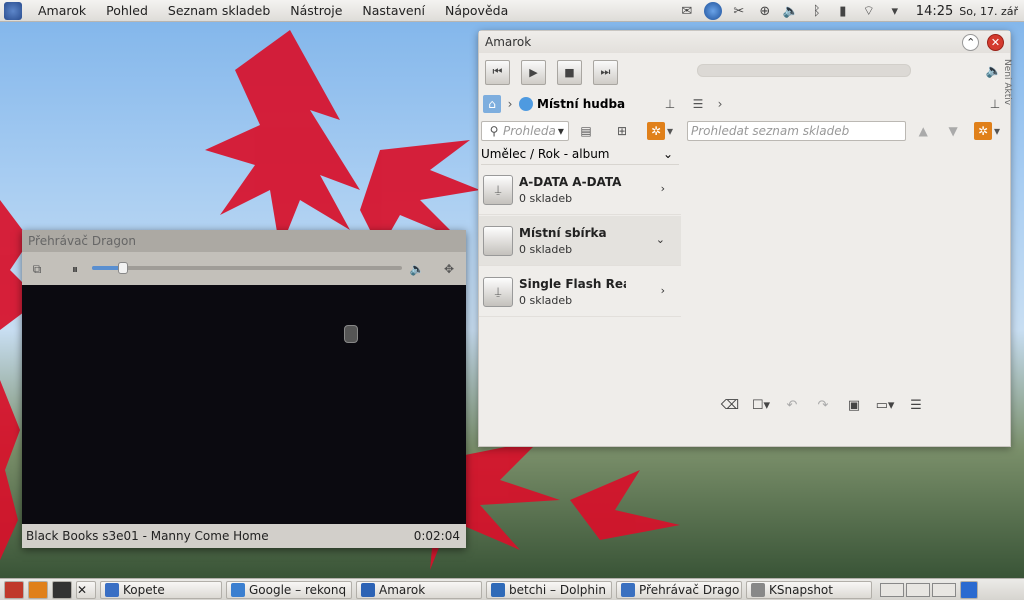 The width and height of the screenshot is (1024, 600). I want to click on menu-amarok: Amarok, so click(62, 11).